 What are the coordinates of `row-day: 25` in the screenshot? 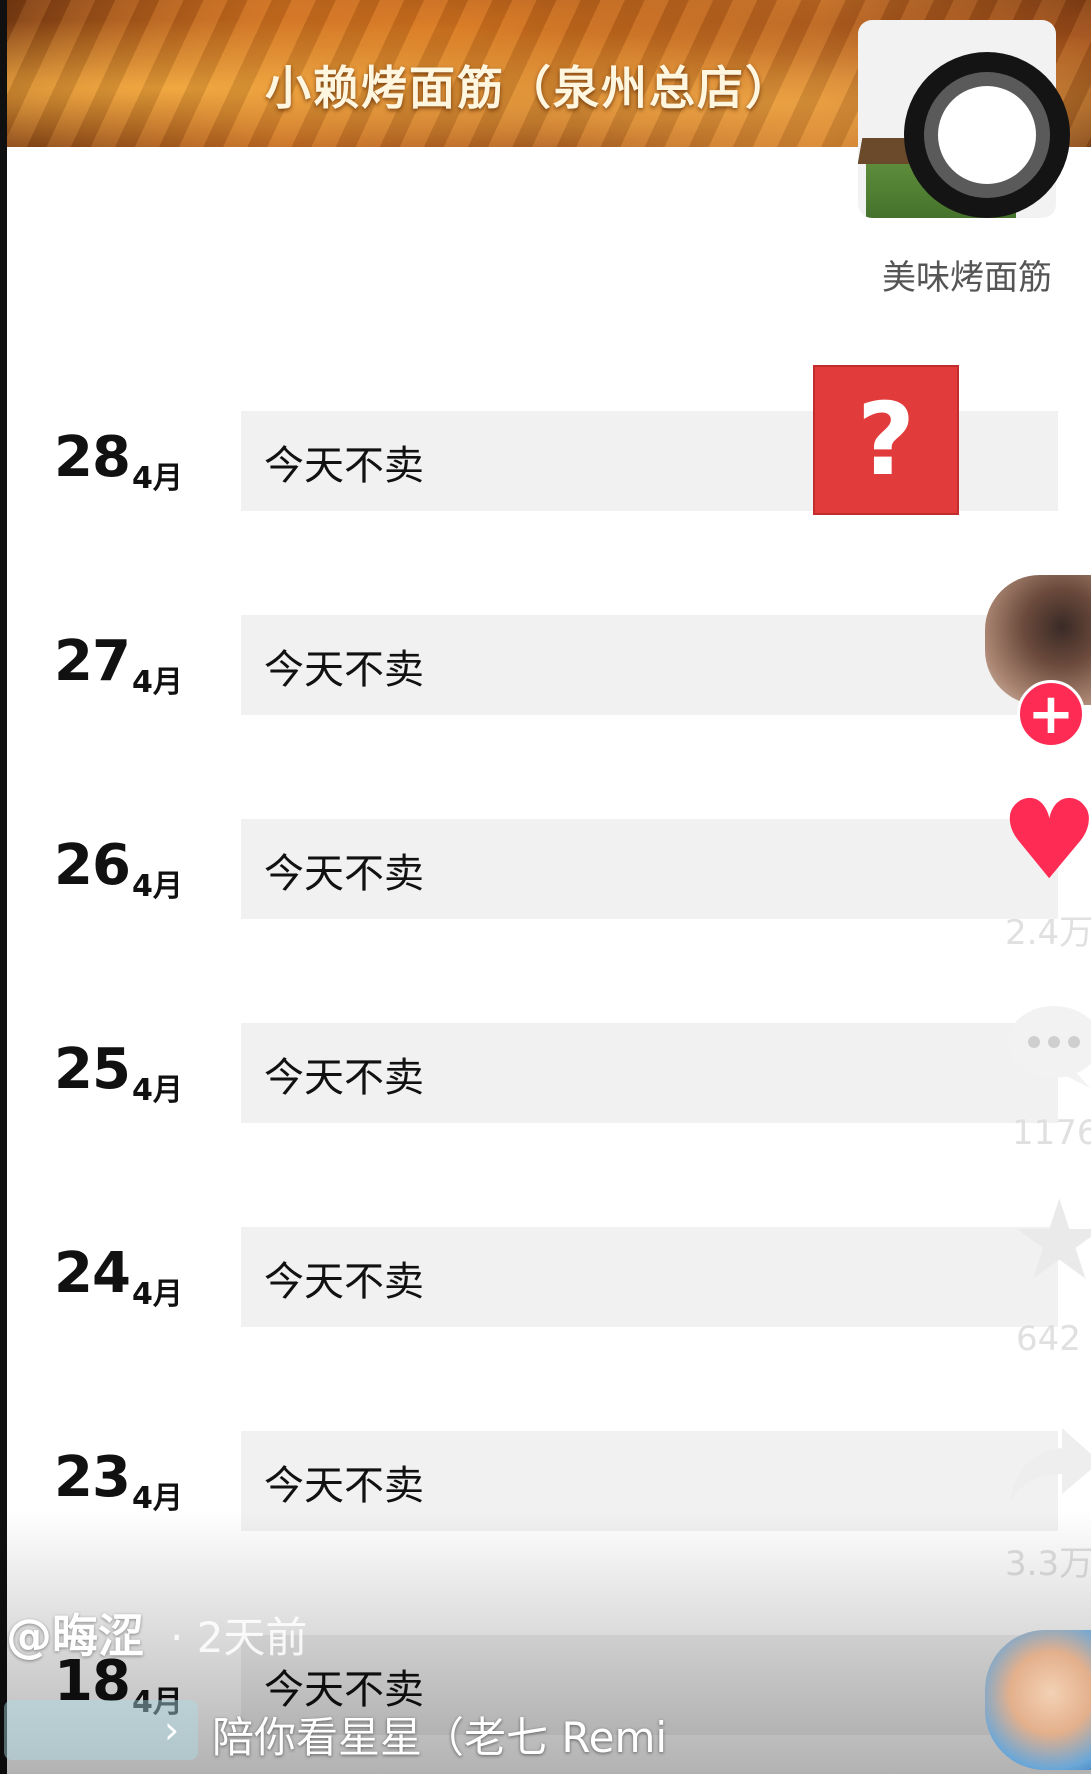 It's located at (92, 1069).